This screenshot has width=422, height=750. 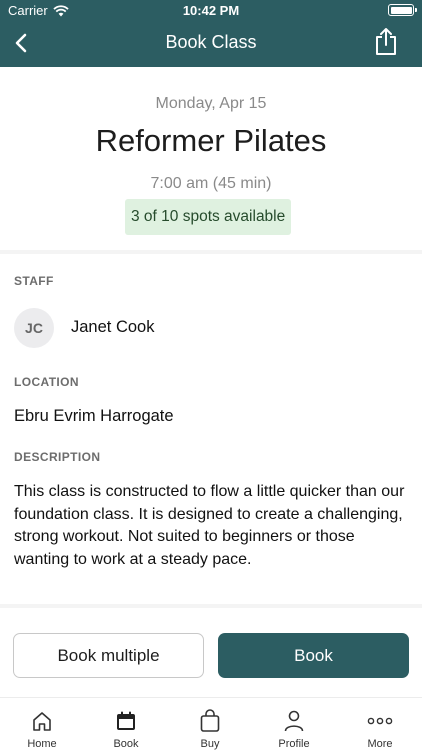 I want to click on book-button: Book, so click(x=313, y=655).